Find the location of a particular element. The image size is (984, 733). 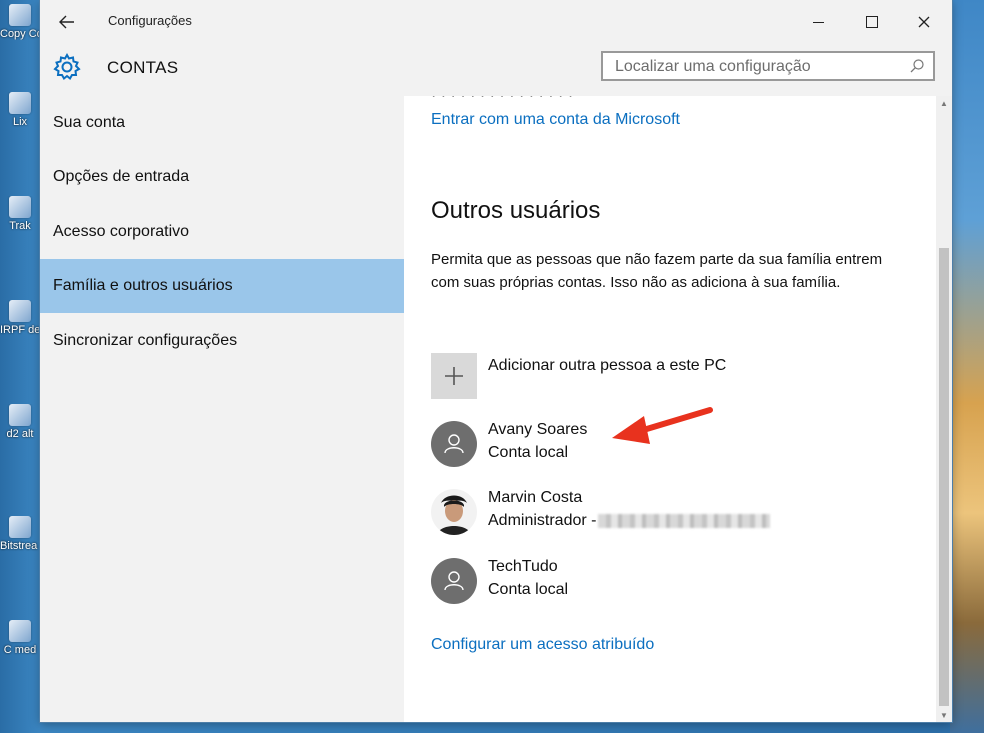

gear-icon is located at coordinates (67, 66).